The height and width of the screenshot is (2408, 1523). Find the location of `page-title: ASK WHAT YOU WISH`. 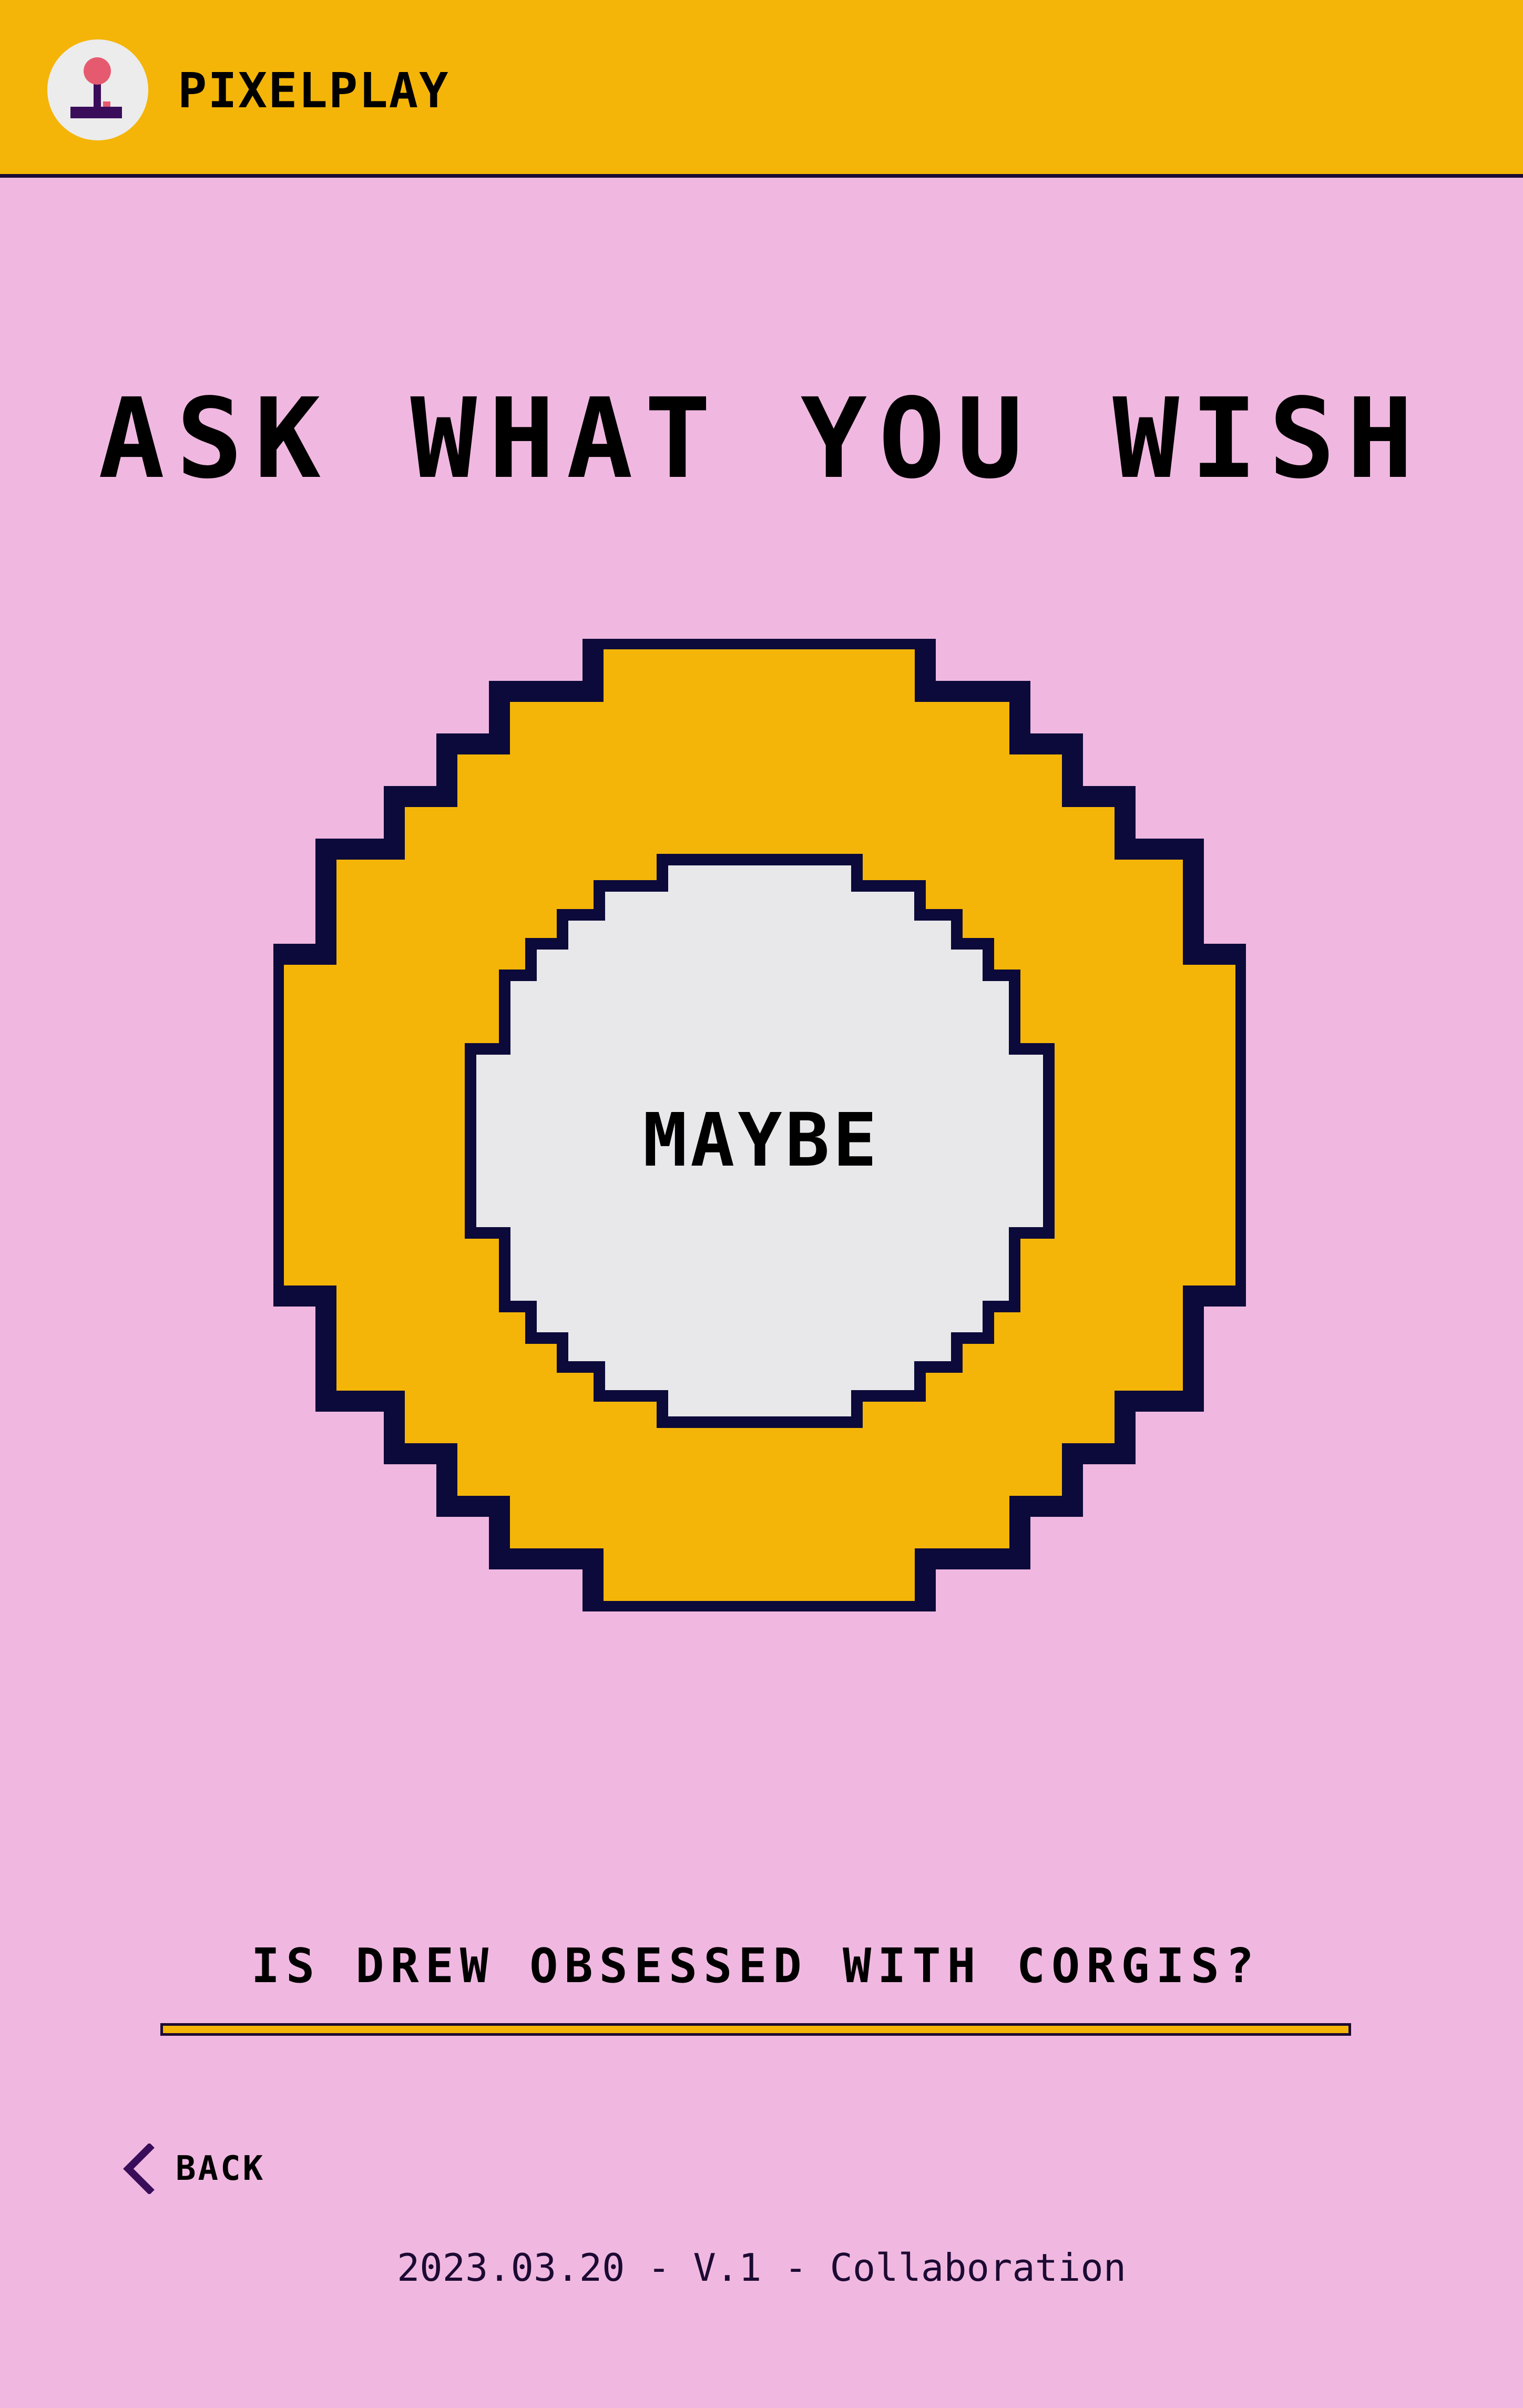

page-title: ASK WHAT YOU WISH is located at coordinates (762, 439).